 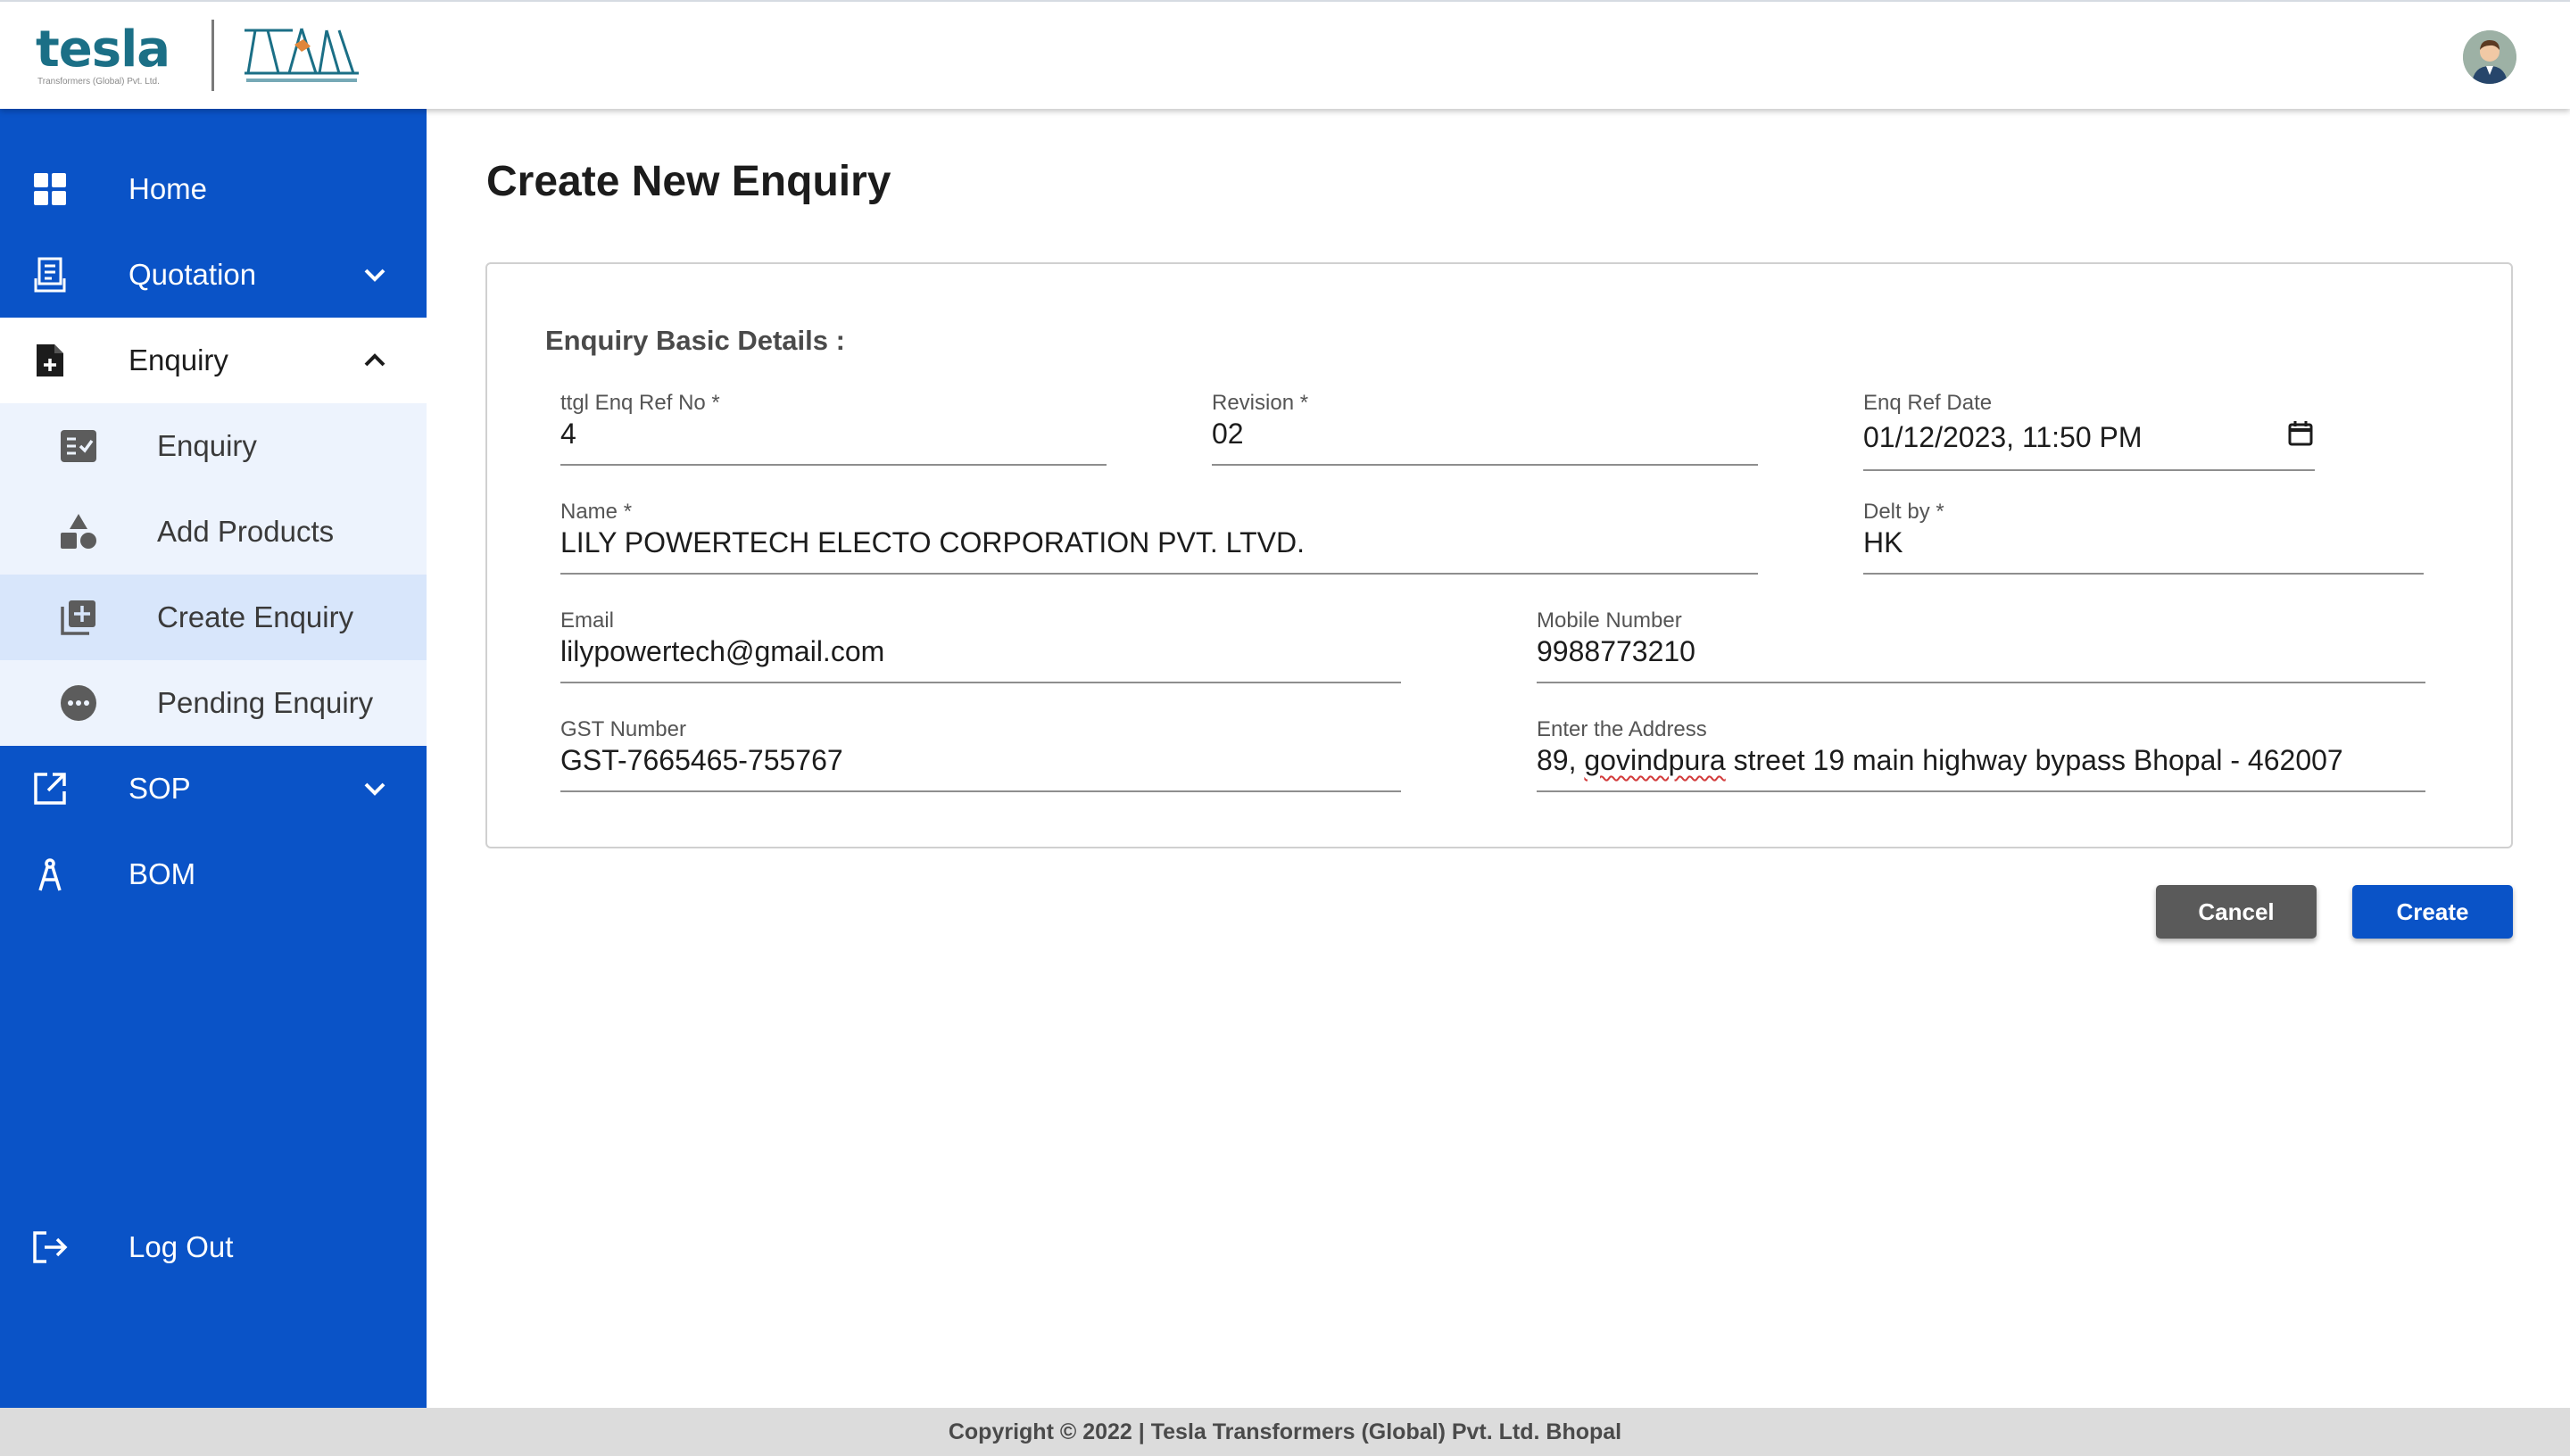 I want to click on address-misspelled-word: govindpura, so click(x=1655, y=760).